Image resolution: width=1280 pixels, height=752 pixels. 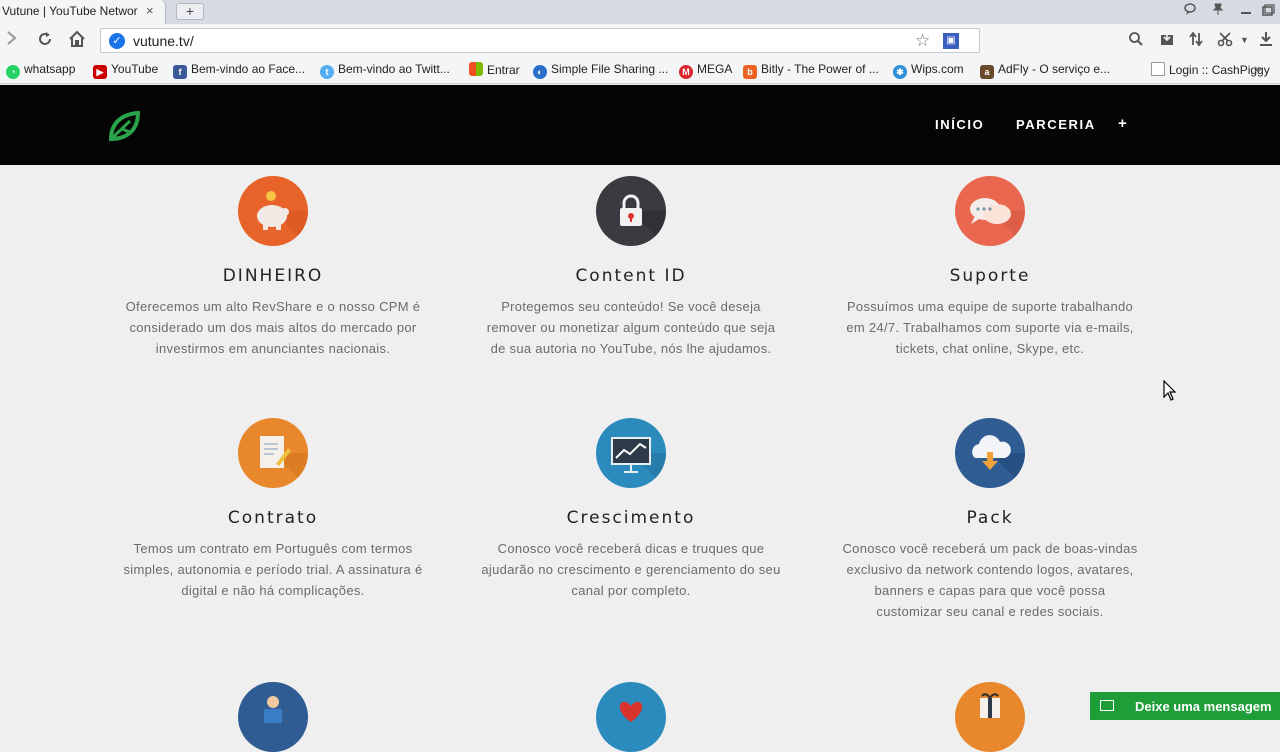 What do you see at coordinates (990, 211) in the screenshot?
I see `chat-bubbles-icon` at bounding box center [990, 211].